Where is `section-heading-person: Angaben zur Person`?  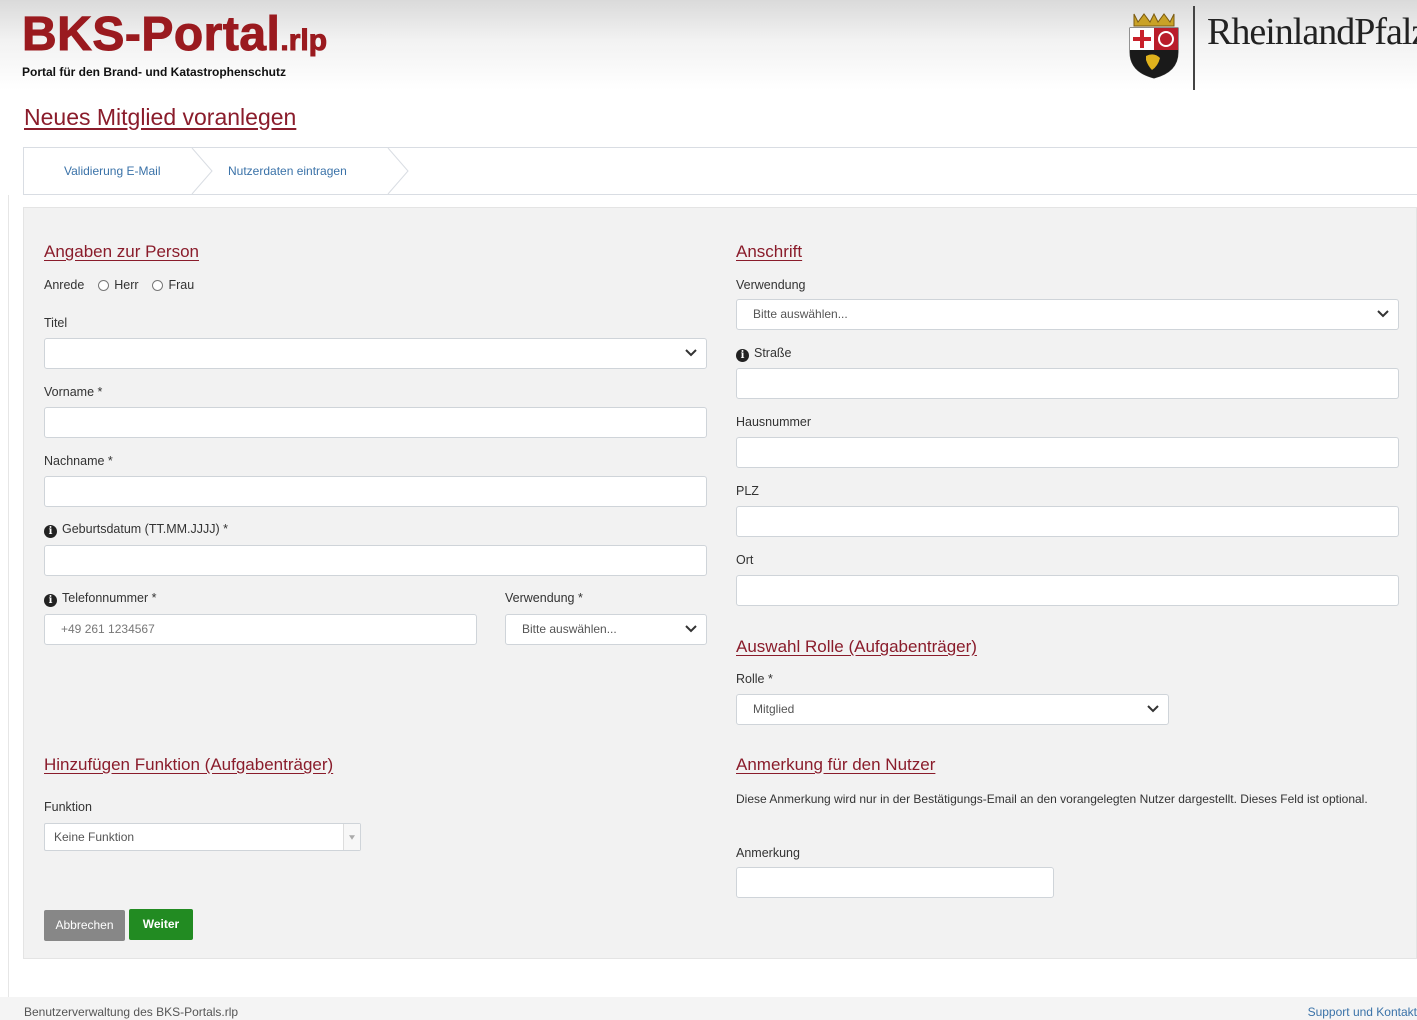
section-heading-person: Angaben zur Person is located at coordinates (121, 251).